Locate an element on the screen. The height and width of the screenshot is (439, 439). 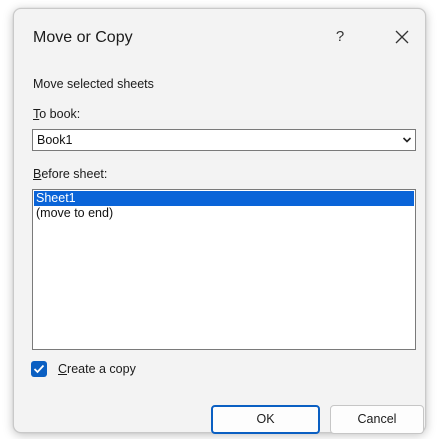
create-copy-label-rest: reate a copy is located at coordinates (101, 369).